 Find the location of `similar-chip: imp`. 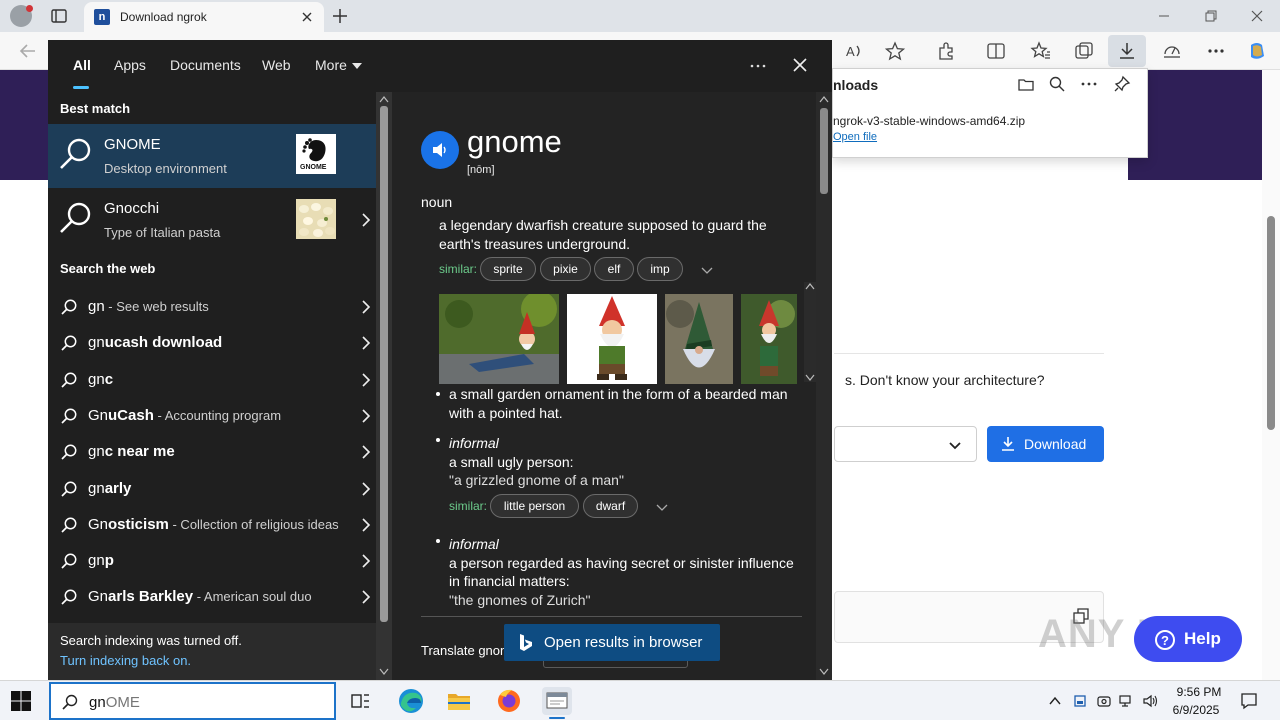

similar-chip: imp is located at coordinates (660, 269).